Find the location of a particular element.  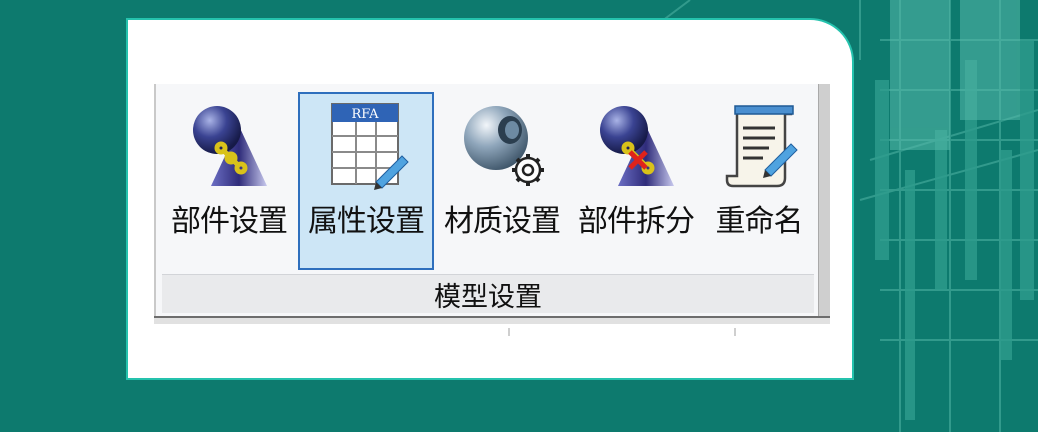

component-split-icon is located at coordinates (636, 144).